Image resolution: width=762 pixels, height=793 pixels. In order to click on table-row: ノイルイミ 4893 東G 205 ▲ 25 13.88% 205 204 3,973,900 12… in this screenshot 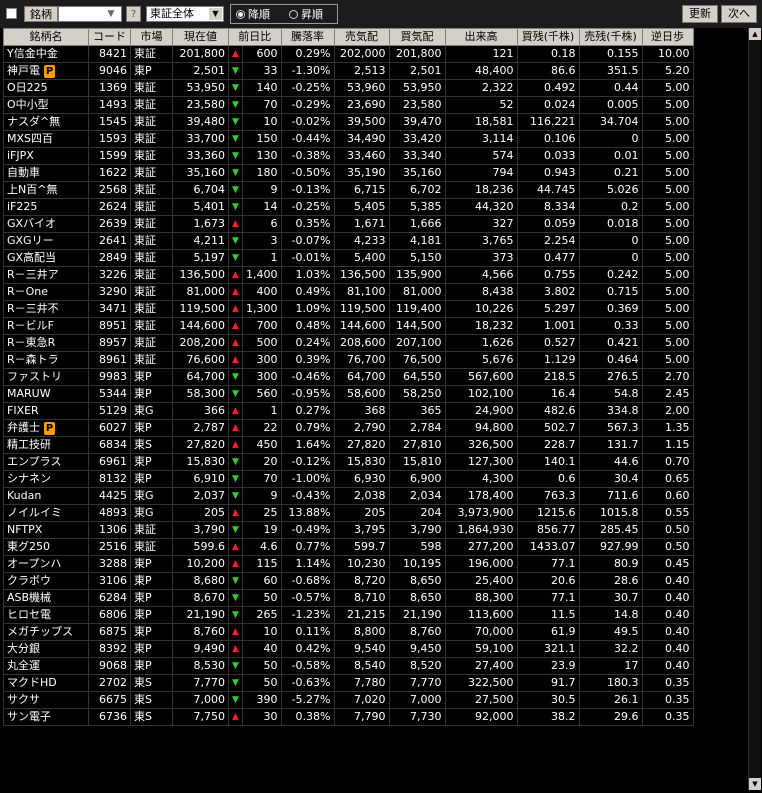, I will do `click(348, 513)`.